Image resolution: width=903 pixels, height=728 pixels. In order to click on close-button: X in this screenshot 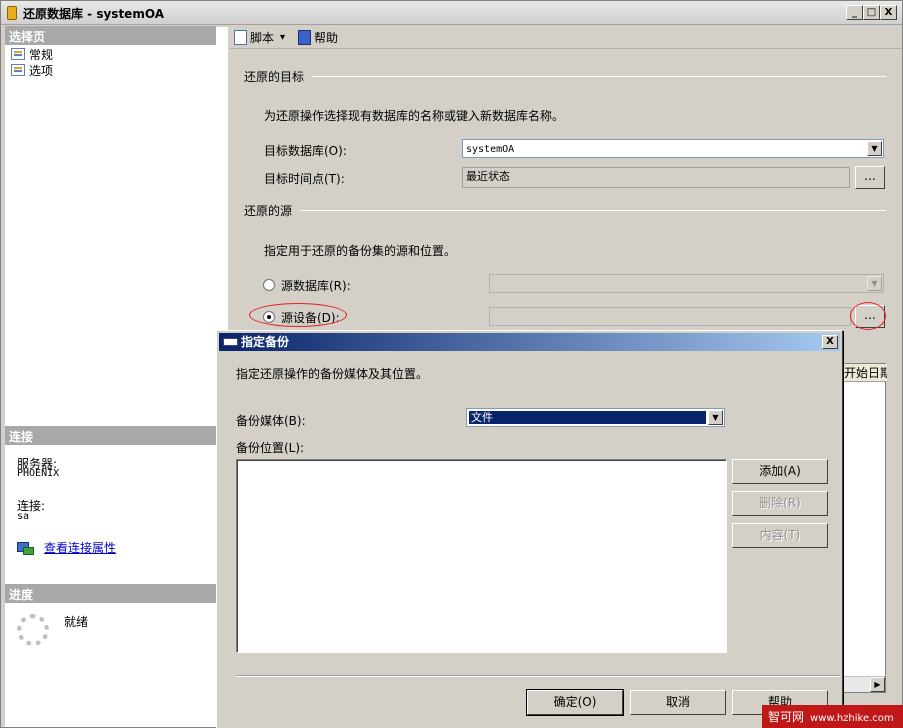, I will do `click(888, 12)`.